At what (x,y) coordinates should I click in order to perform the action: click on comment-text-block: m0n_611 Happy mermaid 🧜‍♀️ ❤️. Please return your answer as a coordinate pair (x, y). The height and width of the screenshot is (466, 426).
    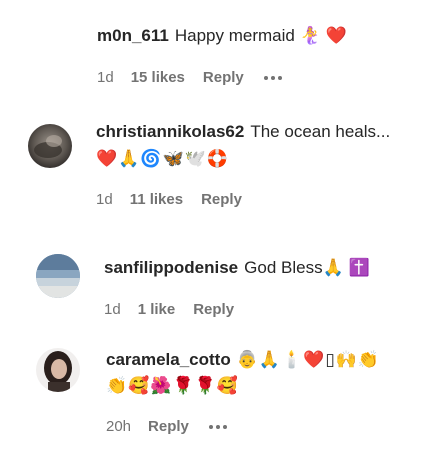
    Looking at the image, I should click on (257, 36).